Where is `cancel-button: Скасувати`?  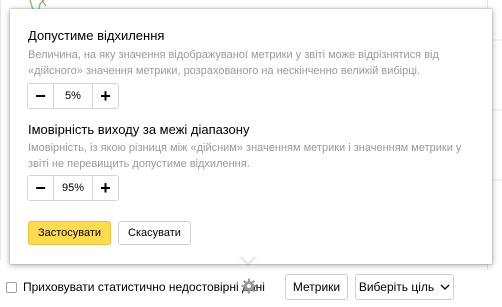 cancel-button: Скасувати is located at coordinates (154, 233).